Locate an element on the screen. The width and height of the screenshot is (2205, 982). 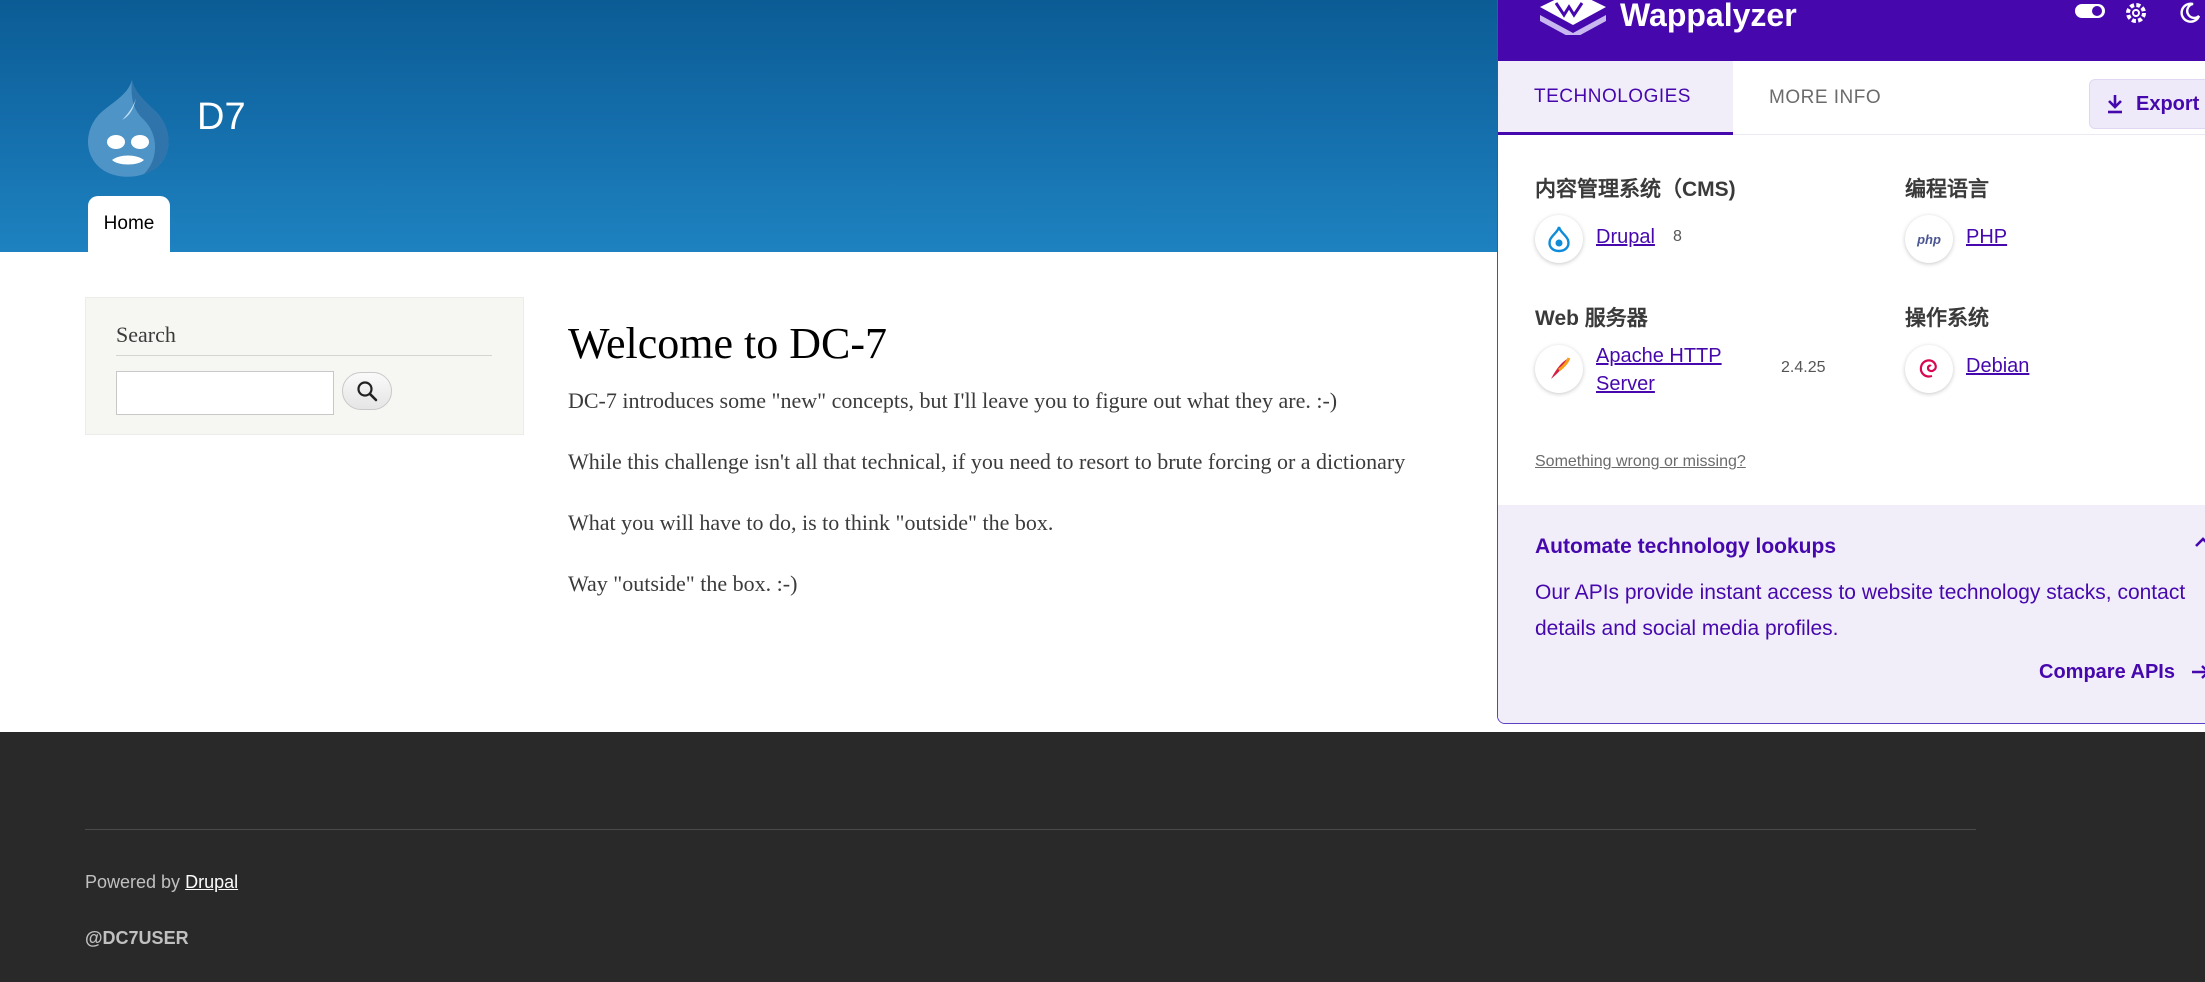
category-lang-title: 编程语言 is located at coordinates (1947, 189).